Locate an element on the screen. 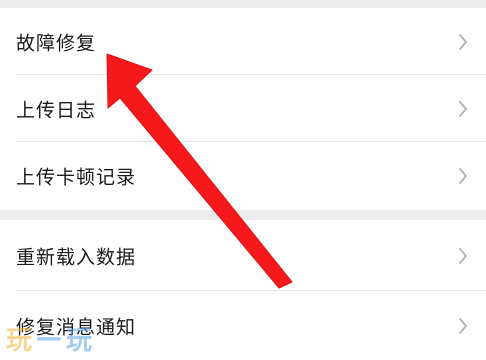 This screenshot has height=360, width=486. watermark-dash: — is located at coordinates (50, 338).